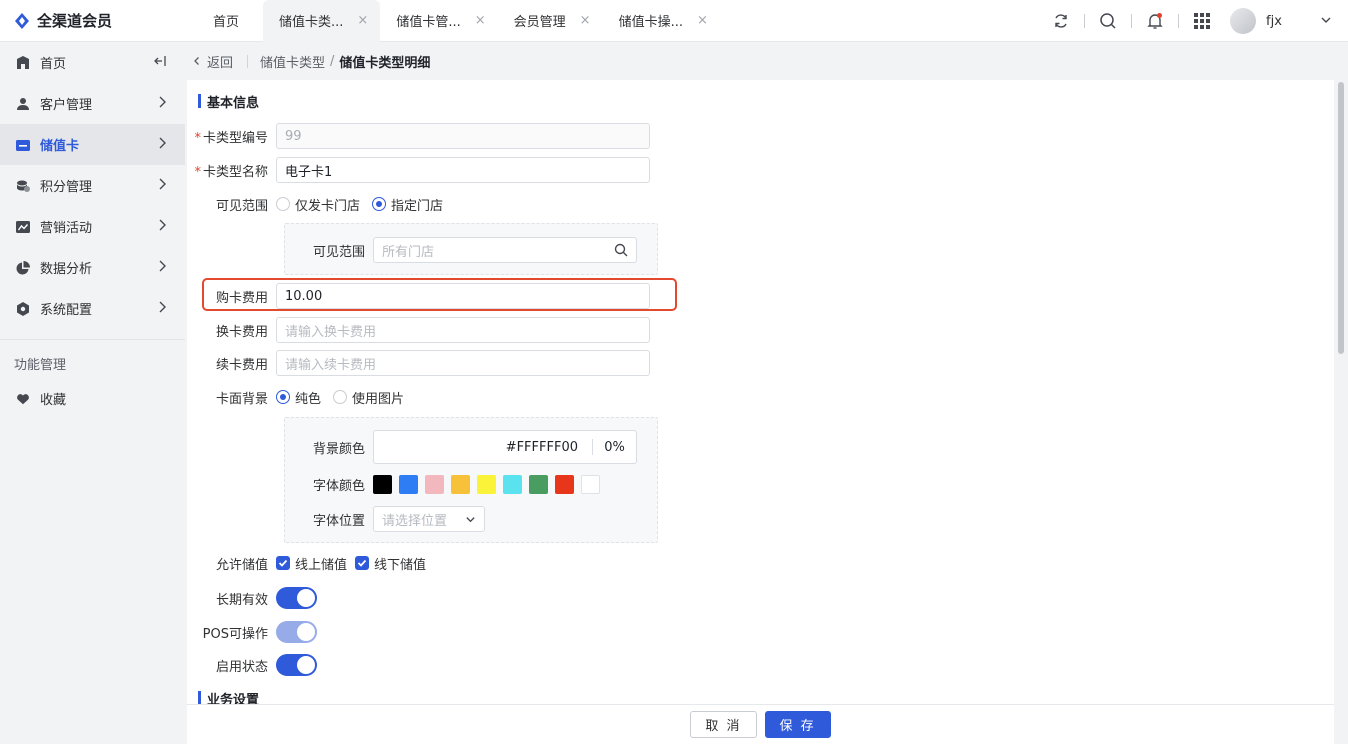  I want to click on field-label: 字体颜色, so click(338, 486).